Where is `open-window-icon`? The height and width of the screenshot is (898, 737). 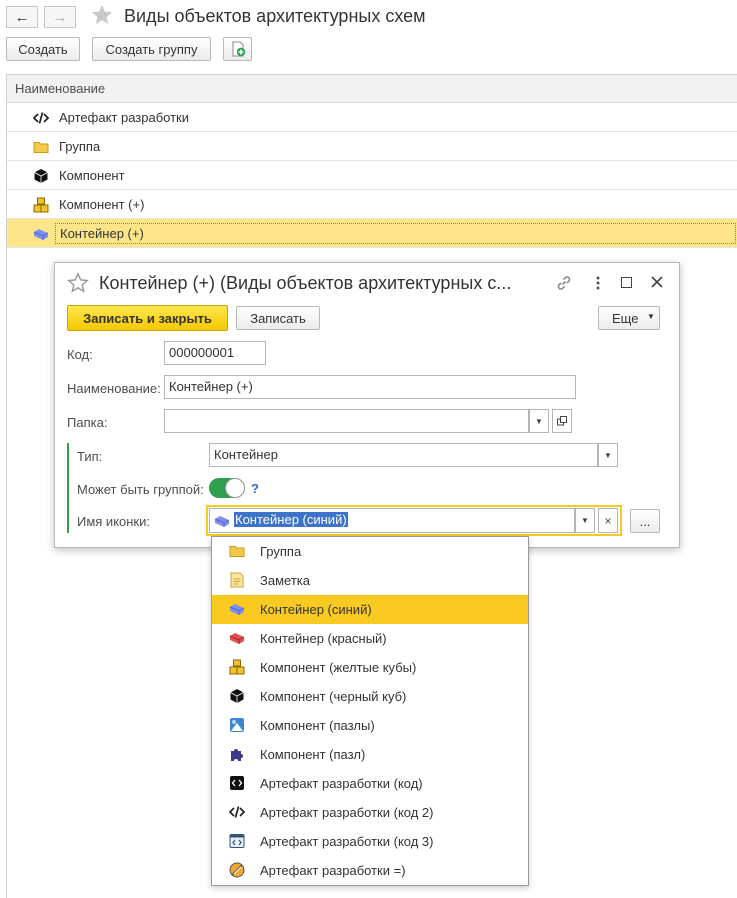
open-window-icon is located at coordinates (562, 421).